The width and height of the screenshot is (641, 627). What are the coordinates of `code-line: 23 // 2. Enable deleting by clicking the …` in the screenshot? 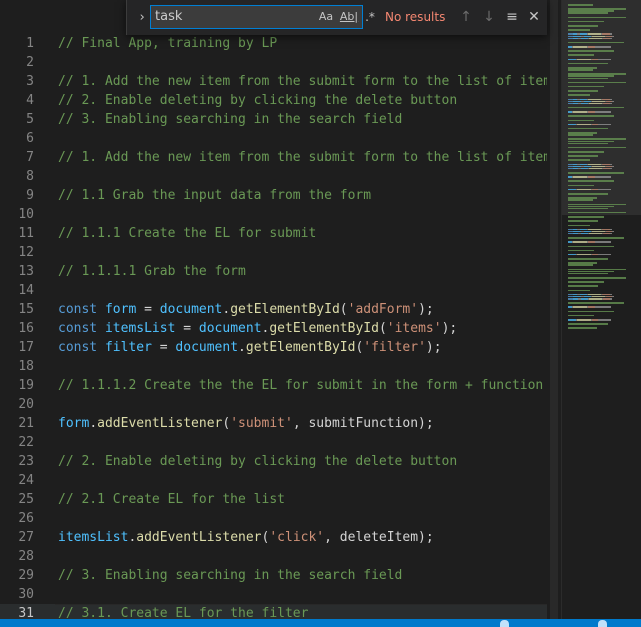 It's located at (280, 461).